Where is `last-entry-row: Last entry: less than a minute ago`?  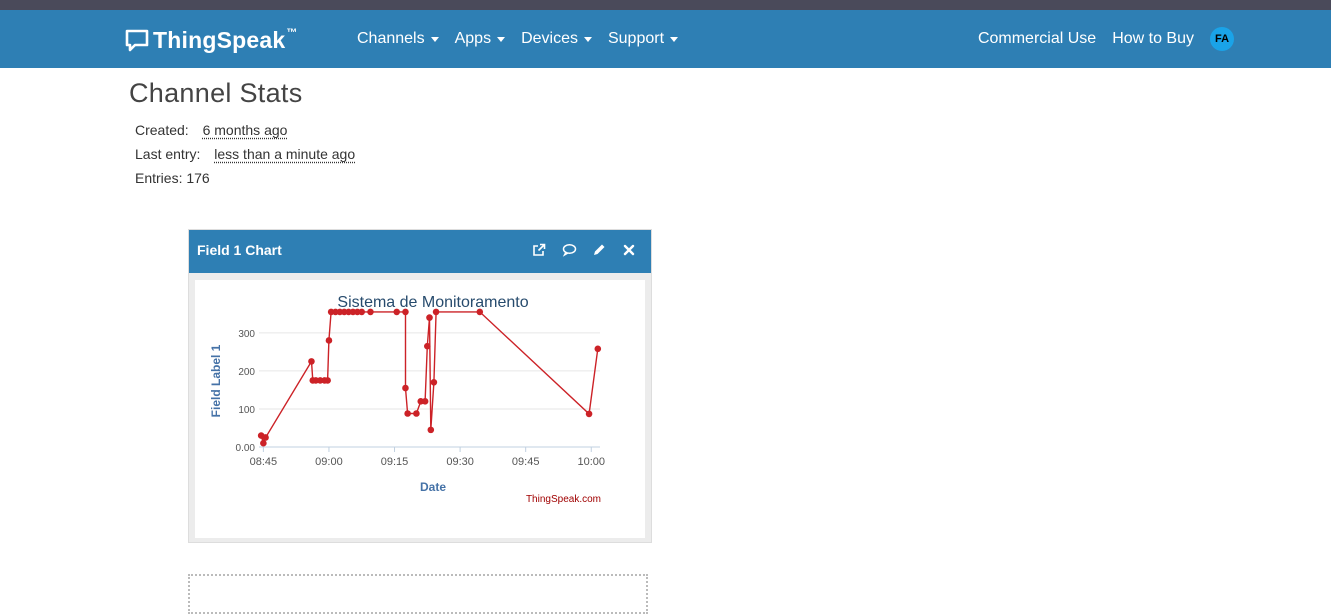
last-entry-row: Last entry: less than a minute ago is located at coordinates (245, 156).